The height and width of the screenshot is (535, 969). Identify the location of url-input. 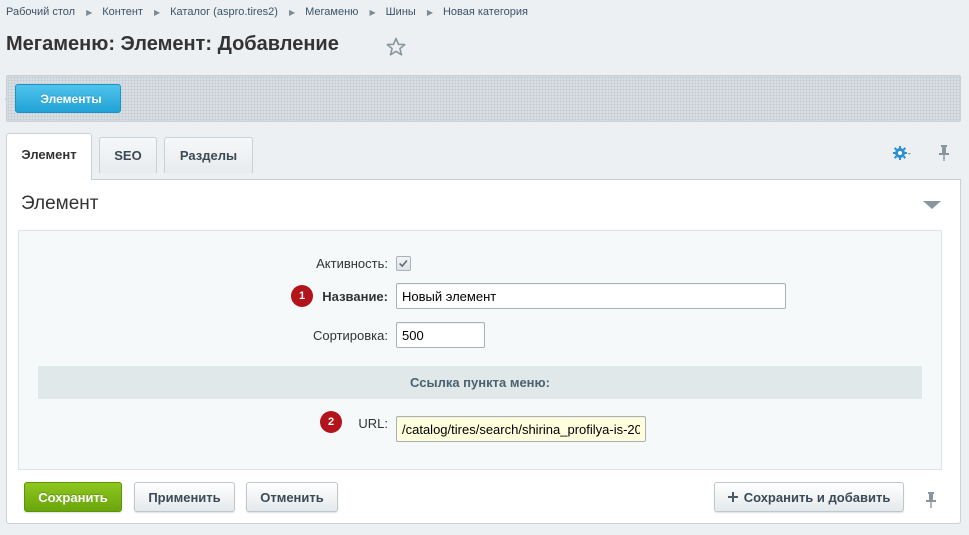
(521, 429).